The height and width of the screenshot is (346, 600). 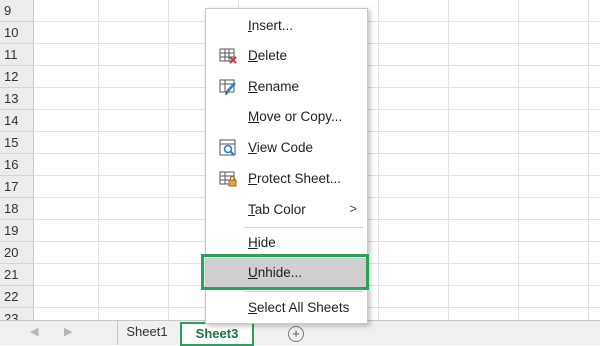 I want to click on row-header-19: 19, so click(x=17, y=231).